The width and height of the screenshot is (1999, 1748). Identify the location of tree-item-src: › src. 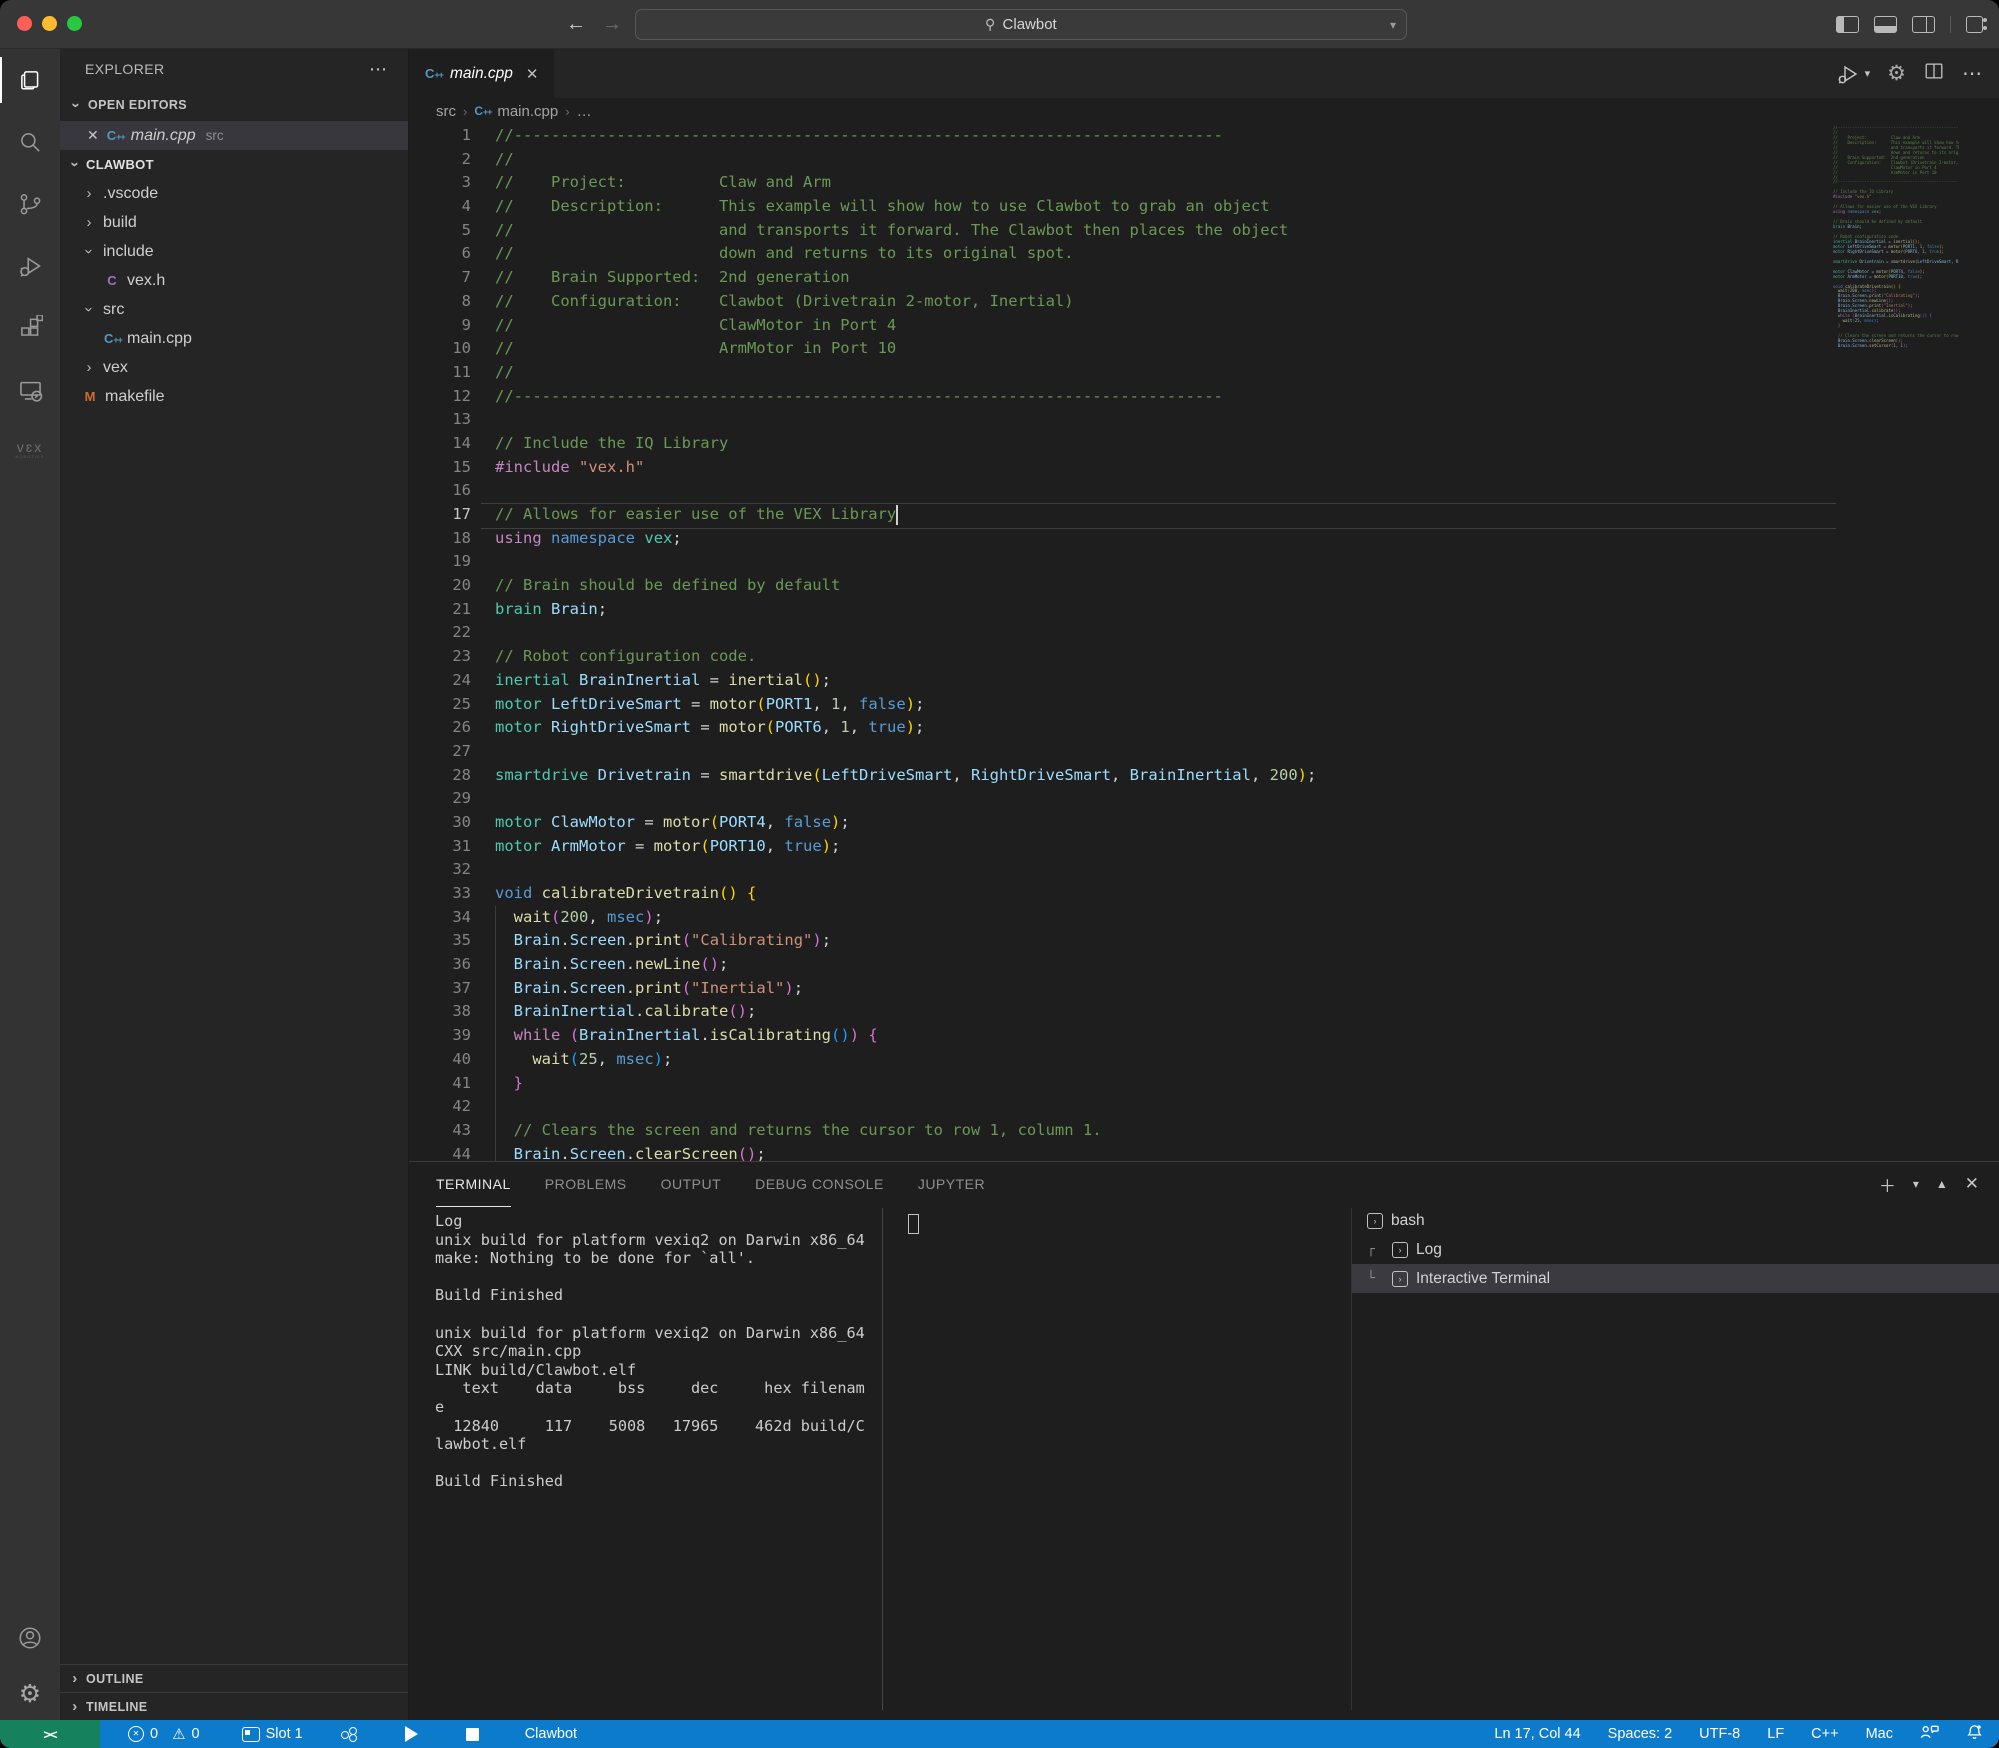
(234, 309).